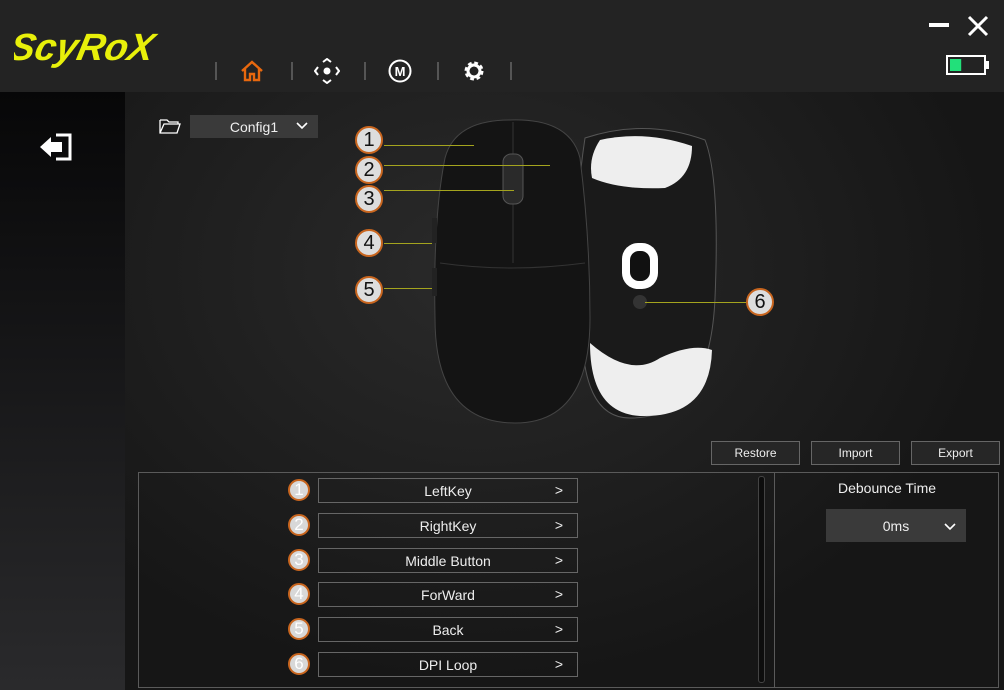 Image resolution: width=1004 pixels, height=690 pixels. Describe the element at coordinates (761, 579) in the screenshot. I see `scrollbar` at that location.